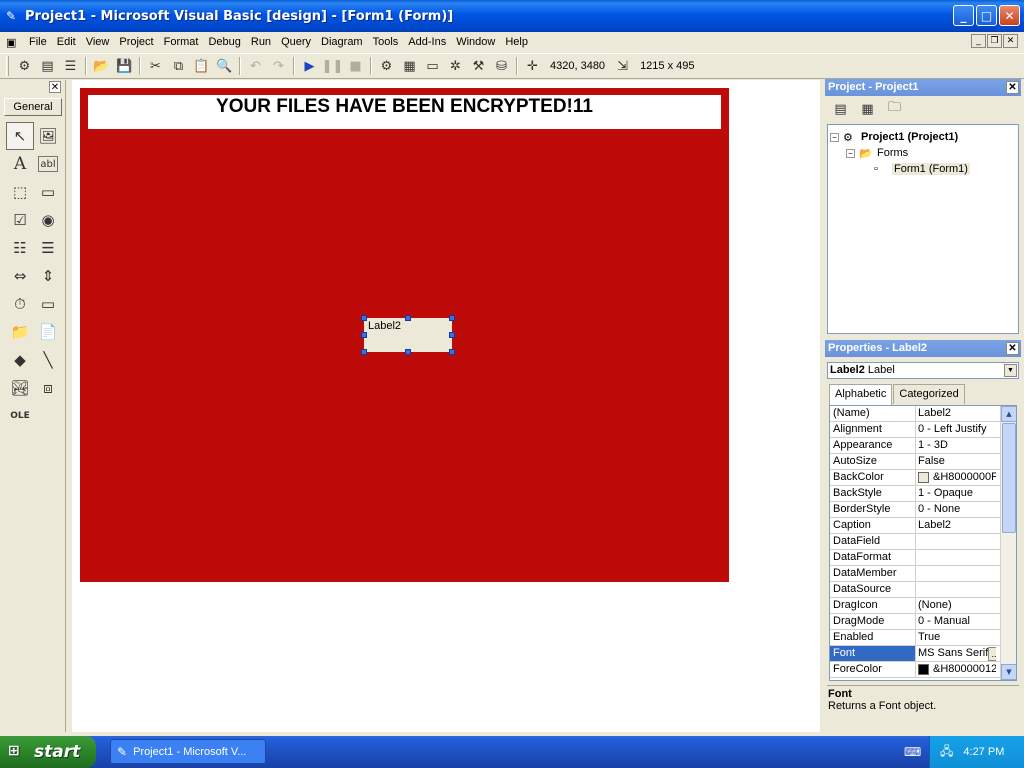 This screenshot has height=768, width=1024. I want to click on resize-handle-nw, so click(364, 318).